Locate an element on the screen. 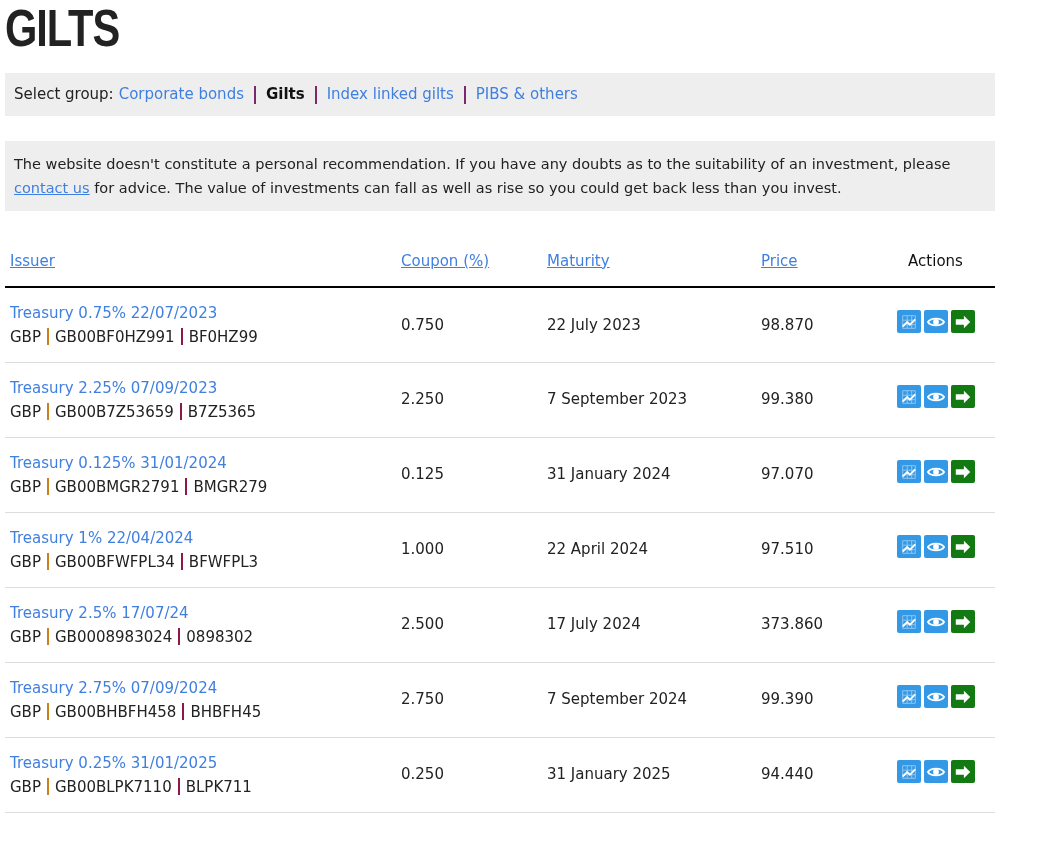 This screenshot has width=1044, height=842. price-value: 99.390 is located at coordinates (787, 699).